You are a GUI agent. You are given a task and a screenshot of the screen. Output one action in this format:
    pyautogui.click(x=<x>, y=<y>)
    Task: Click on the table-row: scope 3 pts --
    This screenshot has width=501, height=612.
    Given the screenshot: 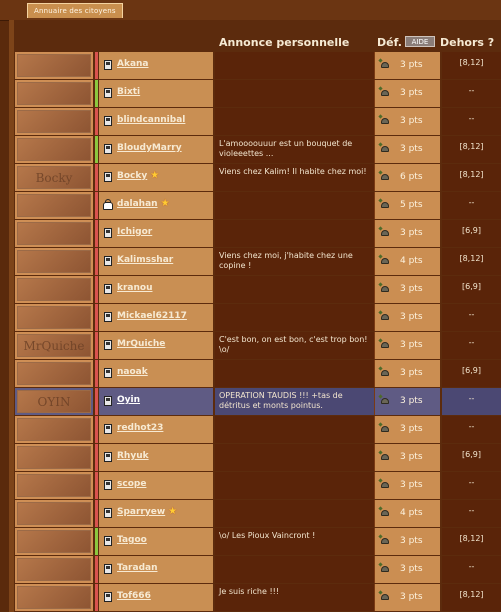 What is the action you would take?
    pyautogui.click(x=258, y=485)
    